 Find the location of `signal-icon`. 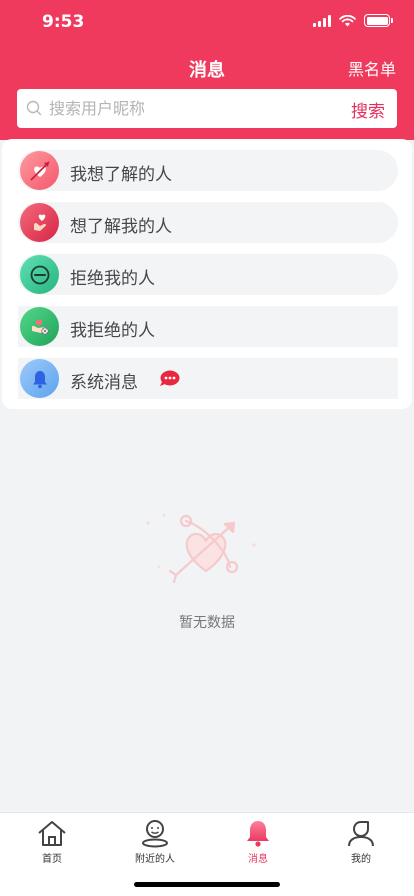

signal-icon is located at coordinates (322, 20).